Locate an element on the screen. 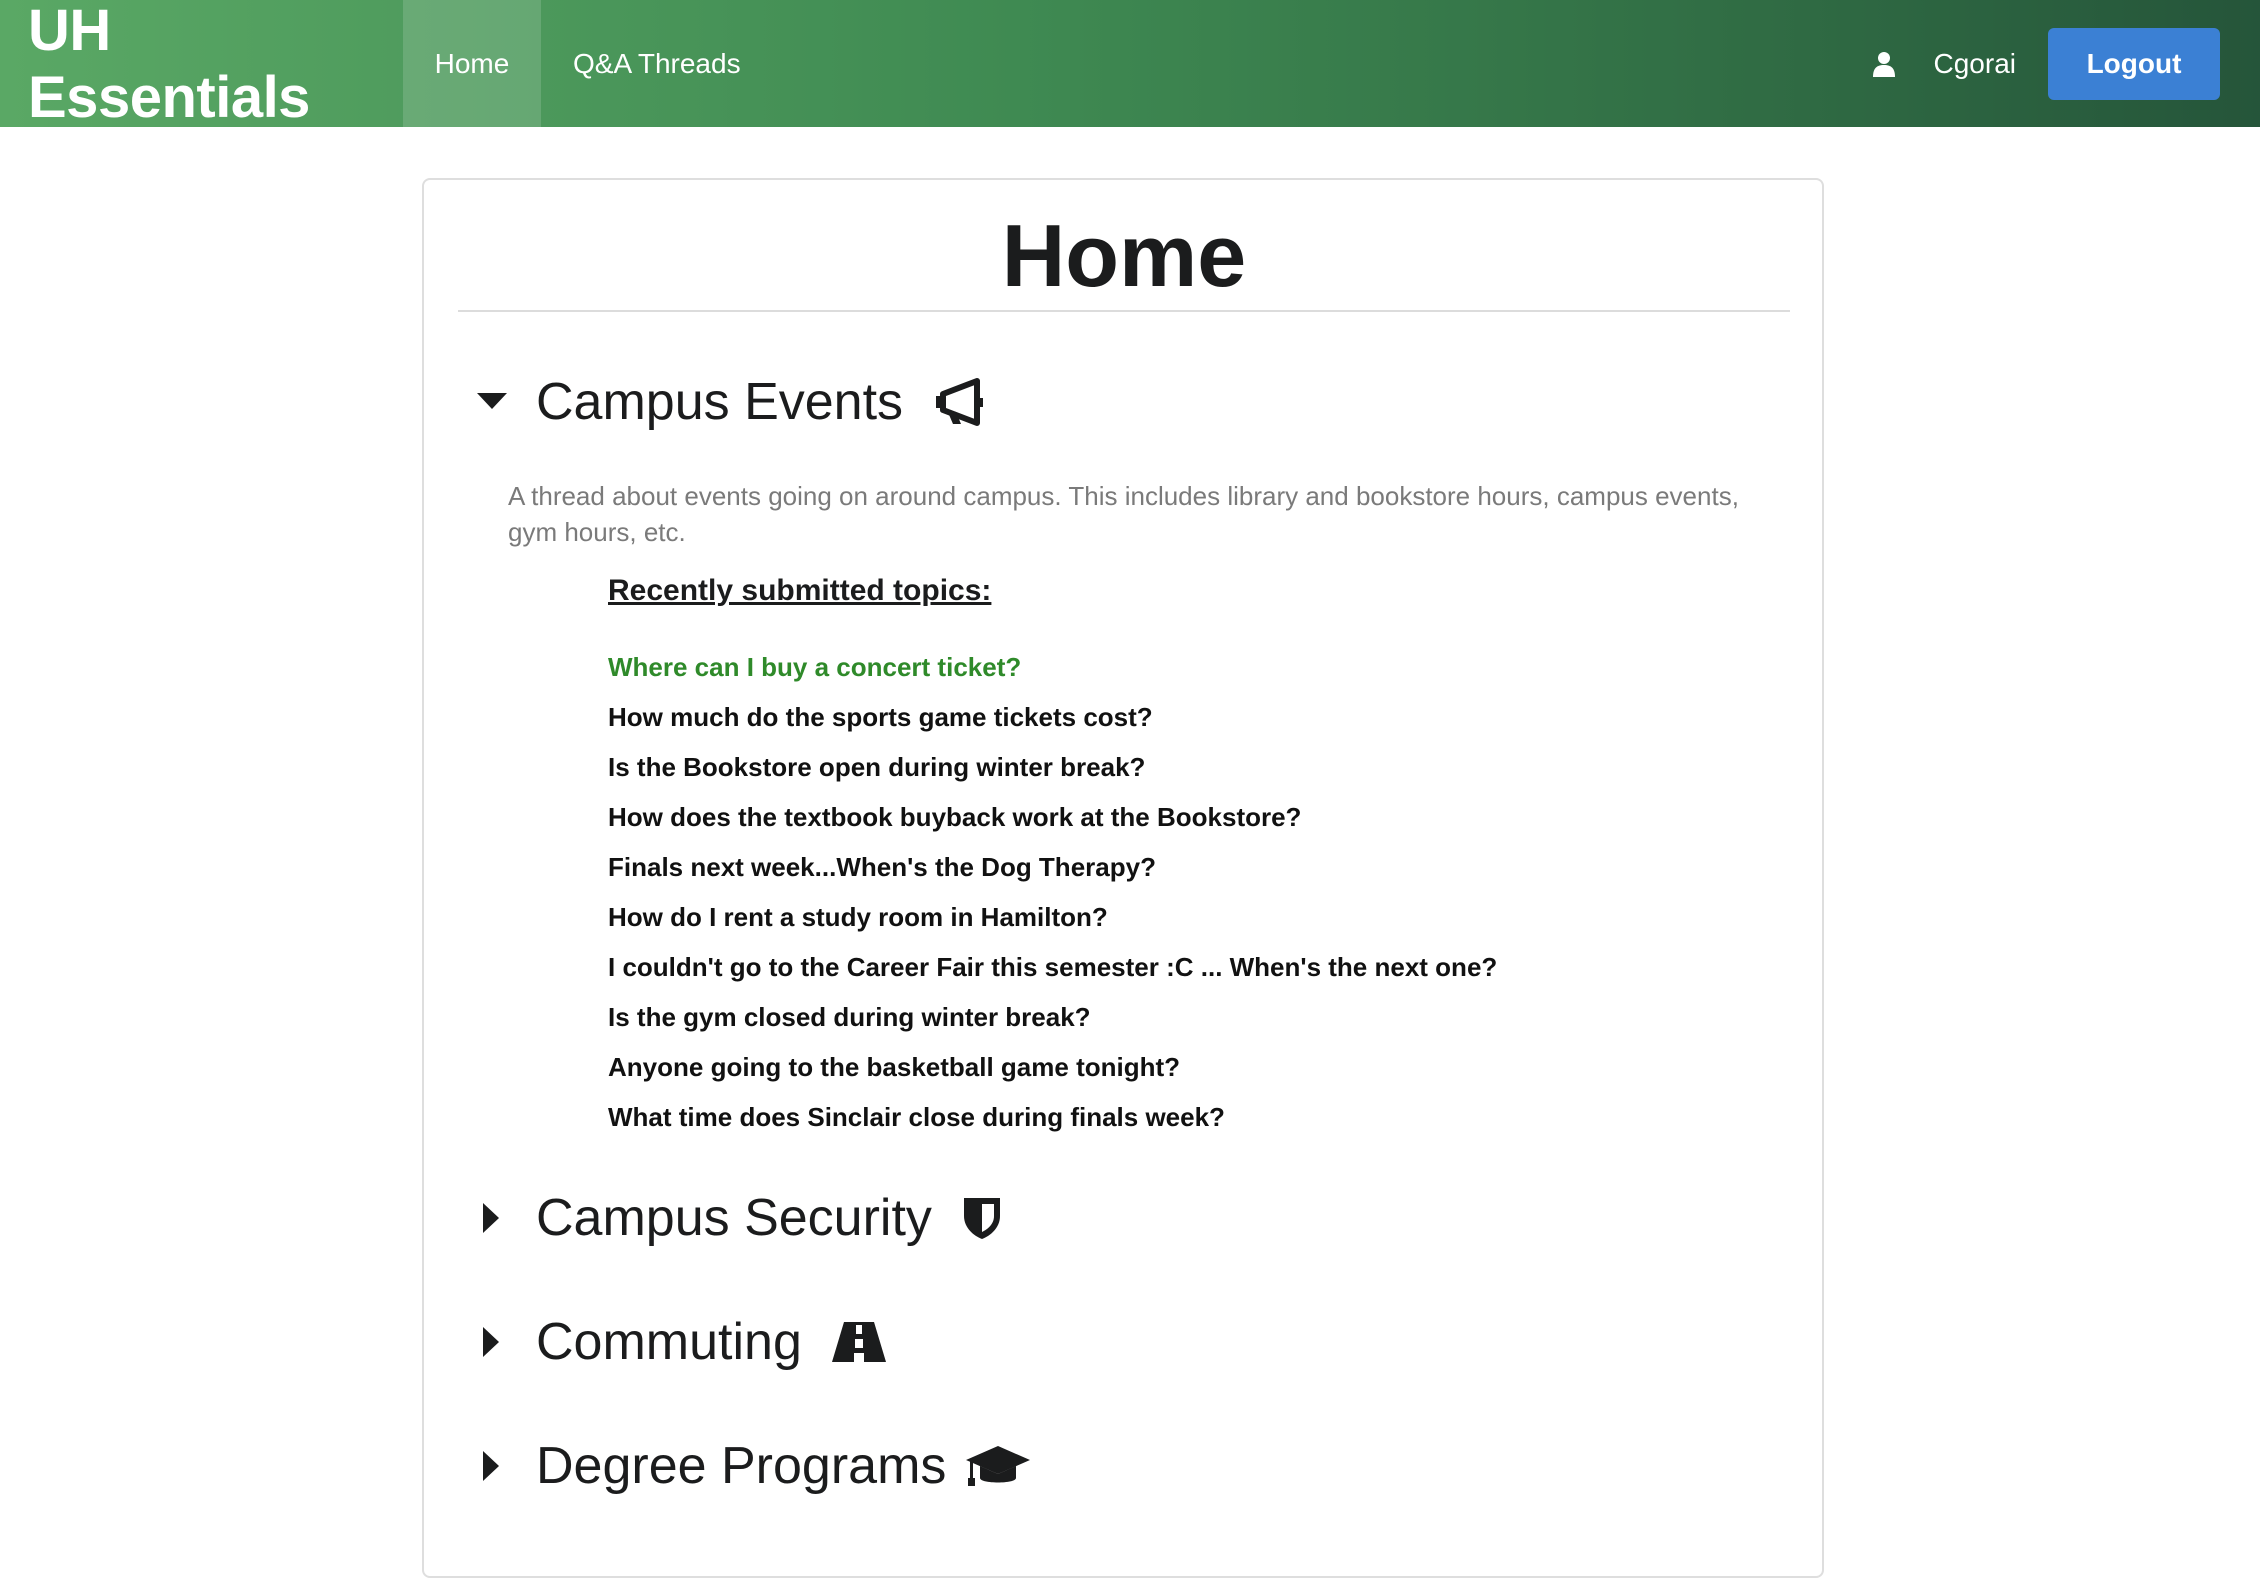 The image size is (2260, 1578). brand-logo: UH Essentials is located at coordinates (201, 65).